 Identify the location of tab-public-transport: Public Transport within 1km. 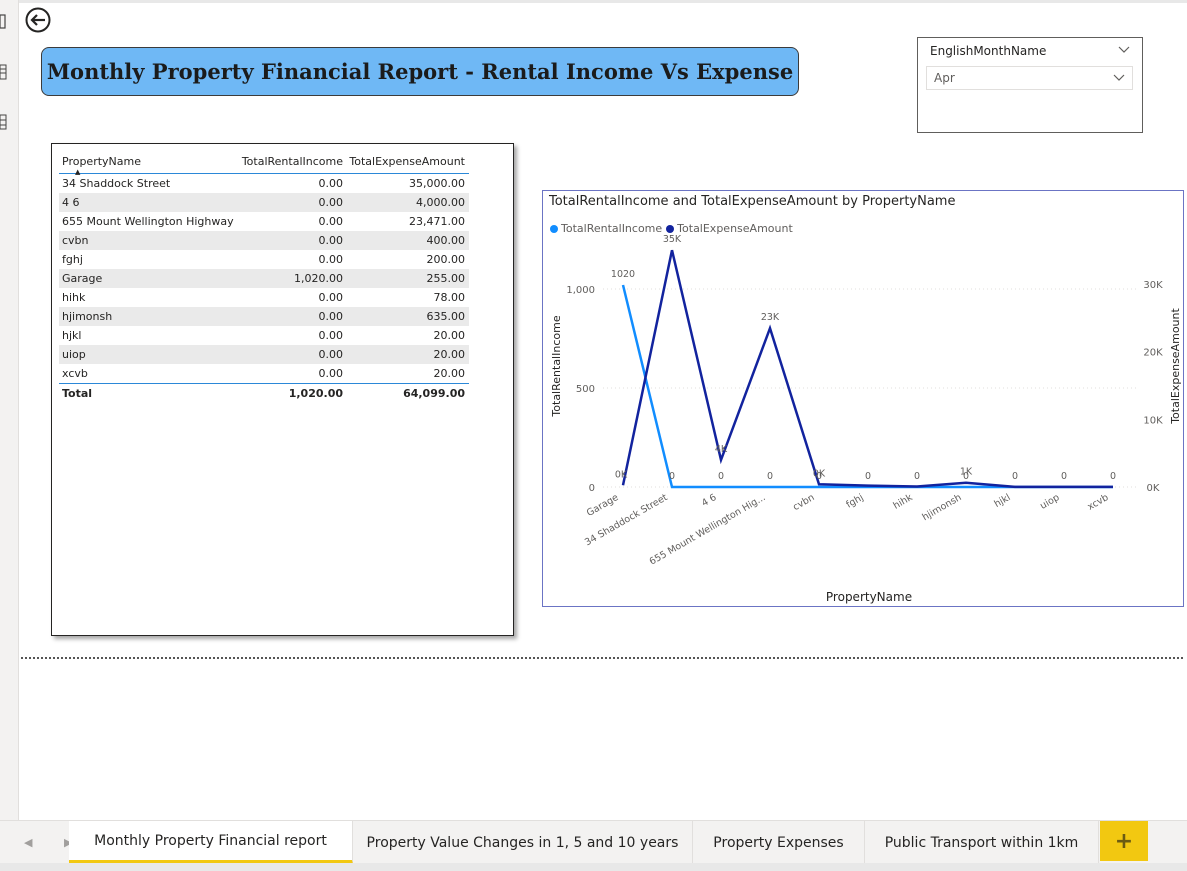
(982, 842).